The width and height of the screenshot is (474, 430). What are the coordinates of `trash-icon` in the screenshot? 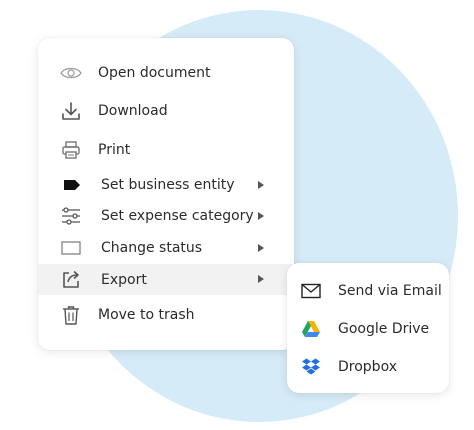 It's located at (71, 315).